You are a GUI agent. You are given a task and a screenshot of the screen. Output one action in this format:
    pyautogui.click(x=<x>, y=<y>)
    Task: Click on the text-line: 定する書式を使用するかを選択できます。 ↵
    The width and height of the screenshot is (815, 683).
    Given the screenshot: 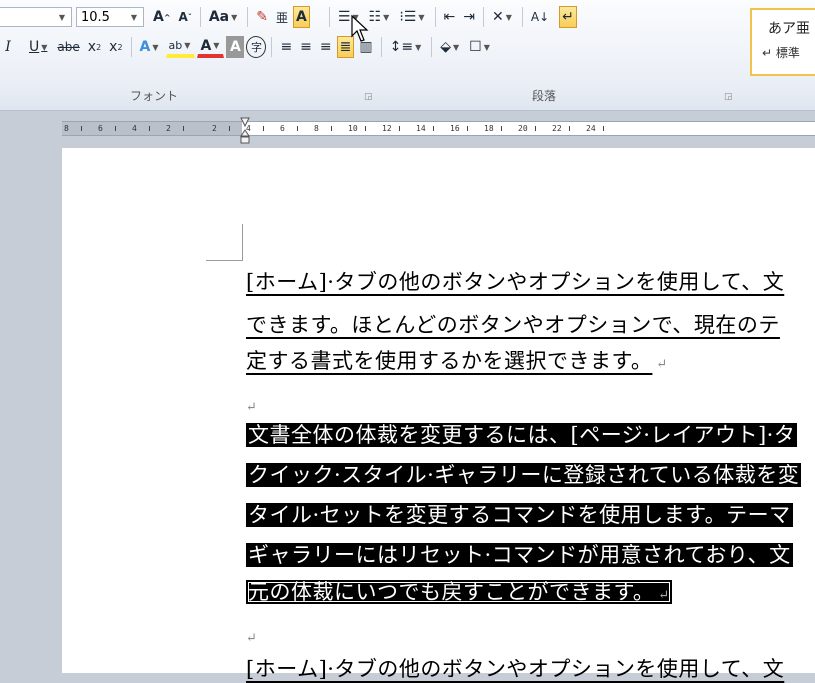 What is the action you would take?
    pyautogui.click(x=457, y=361)
    